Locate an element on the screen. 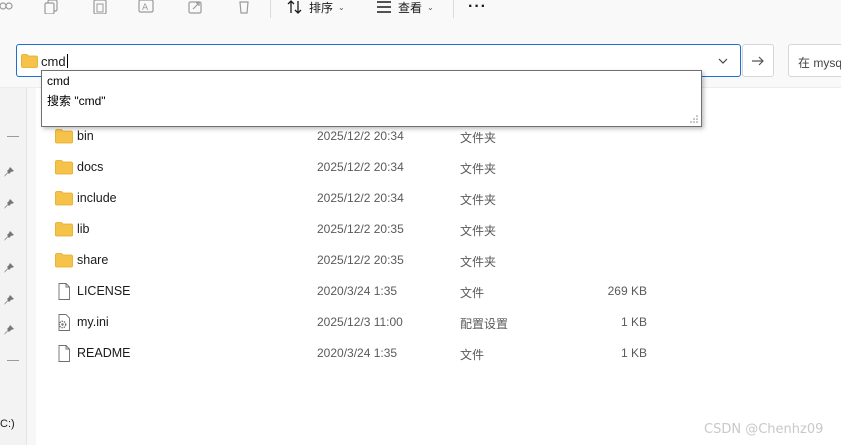 This screenshot has height=445, width=841. file-row: README 2020/3/24 1:35 文件 1 KB is located at coordinates (380, 353).